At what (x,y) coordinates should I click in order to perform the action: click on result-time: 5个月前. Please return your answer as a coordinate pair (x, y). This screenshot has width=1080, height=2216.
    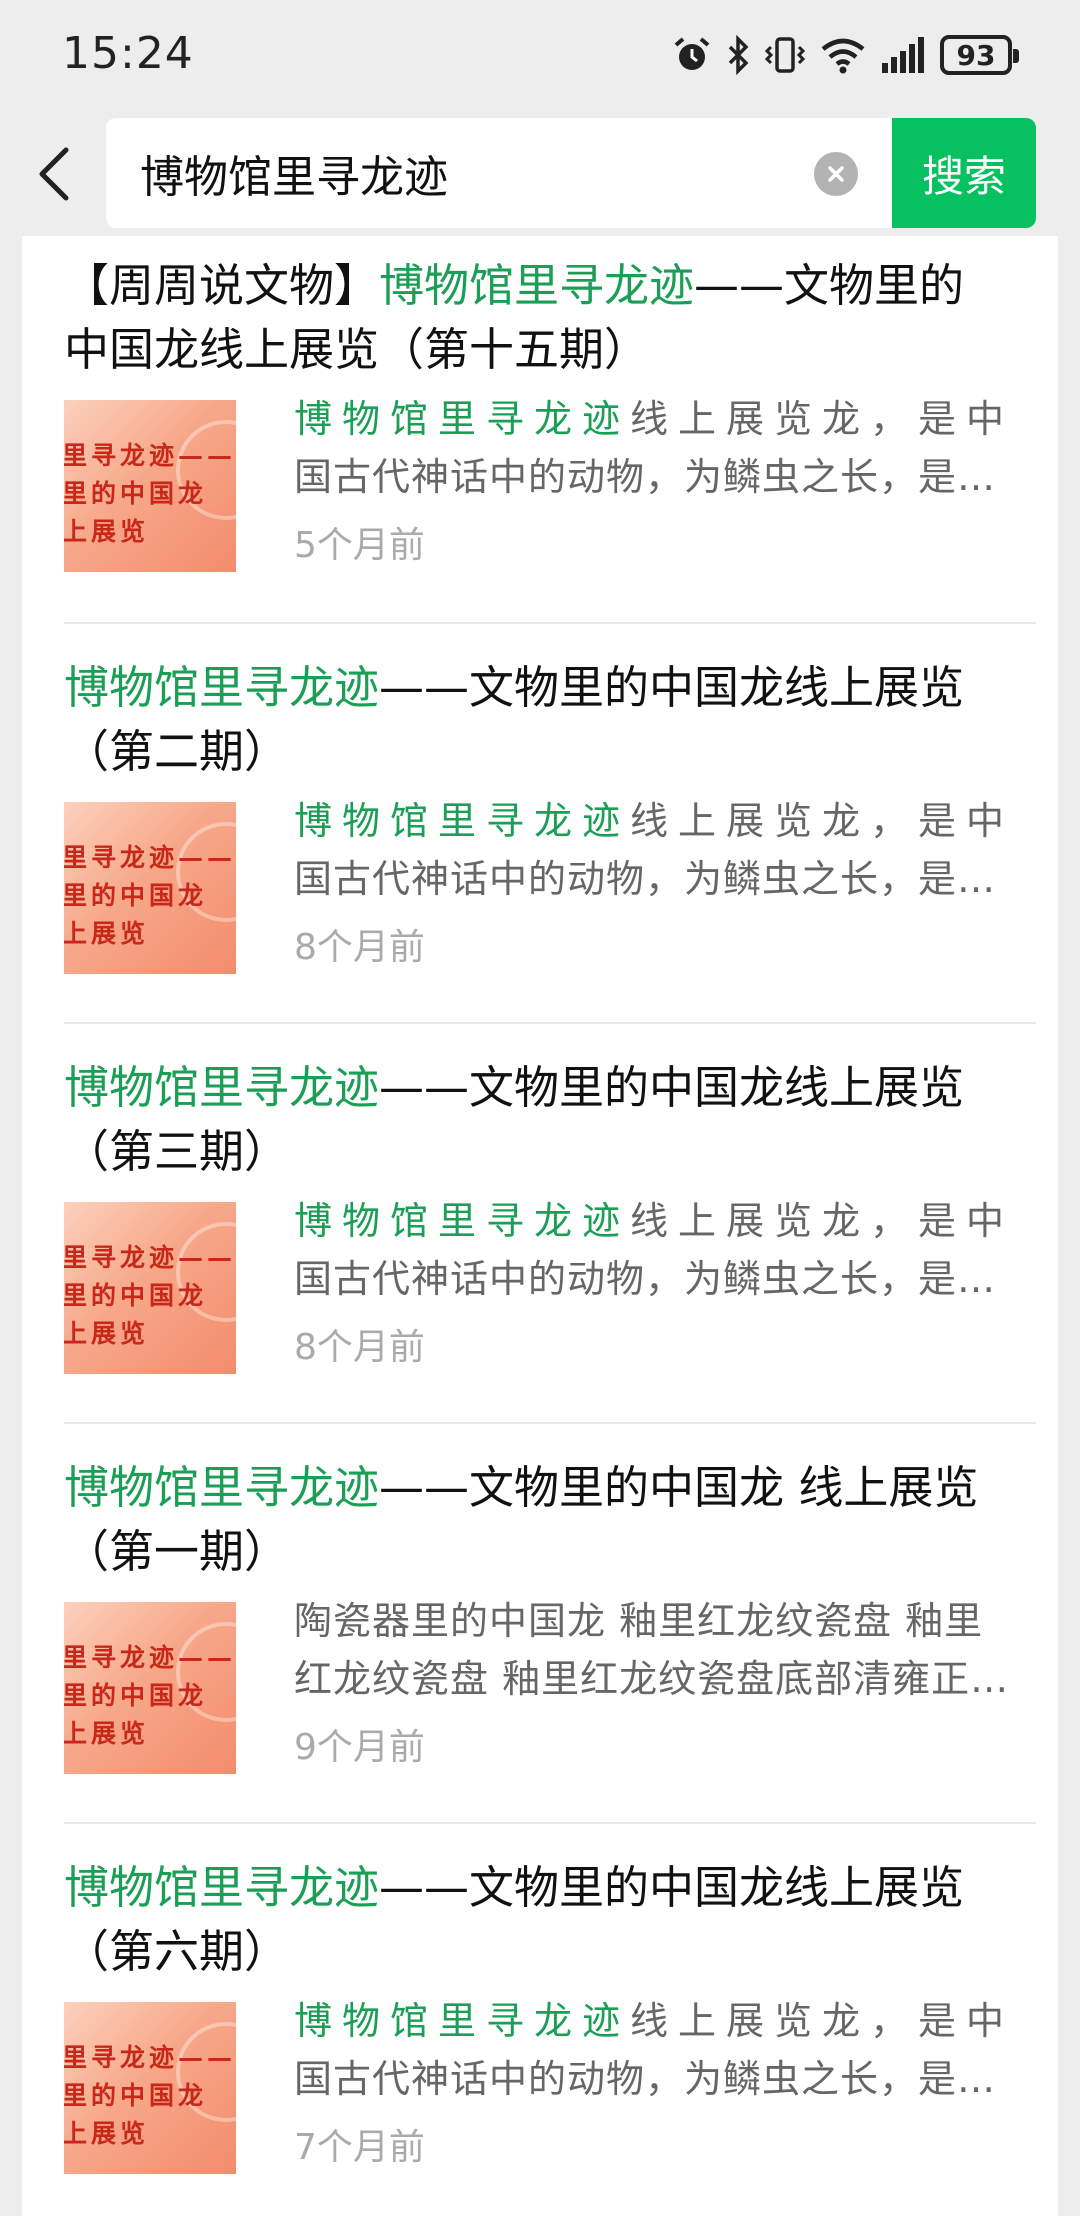
    Looking at the image, I should click on (359, 545).